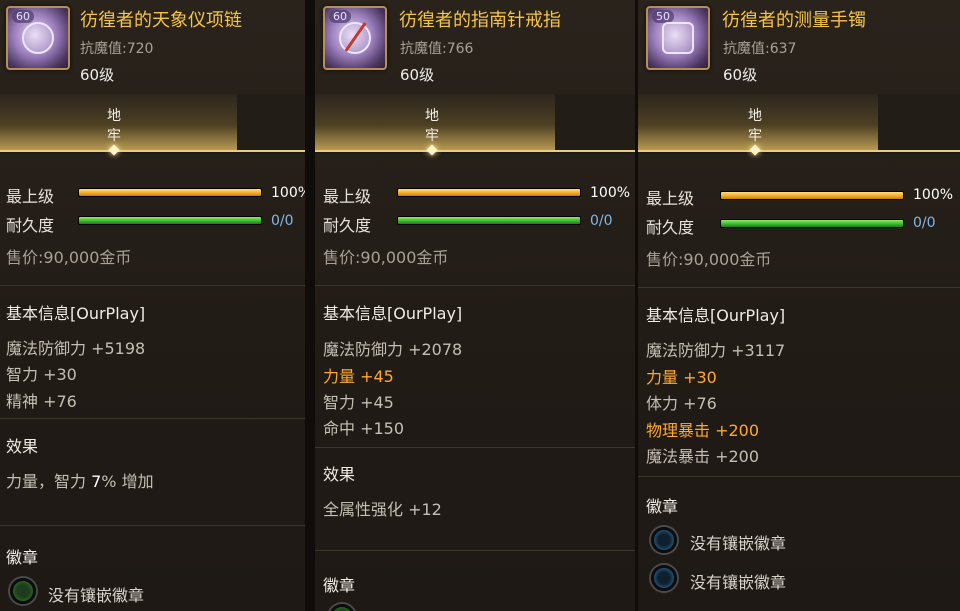 The image size is (960, 611). I want to click on stat-line: 精神 +76, so click(41, 401).